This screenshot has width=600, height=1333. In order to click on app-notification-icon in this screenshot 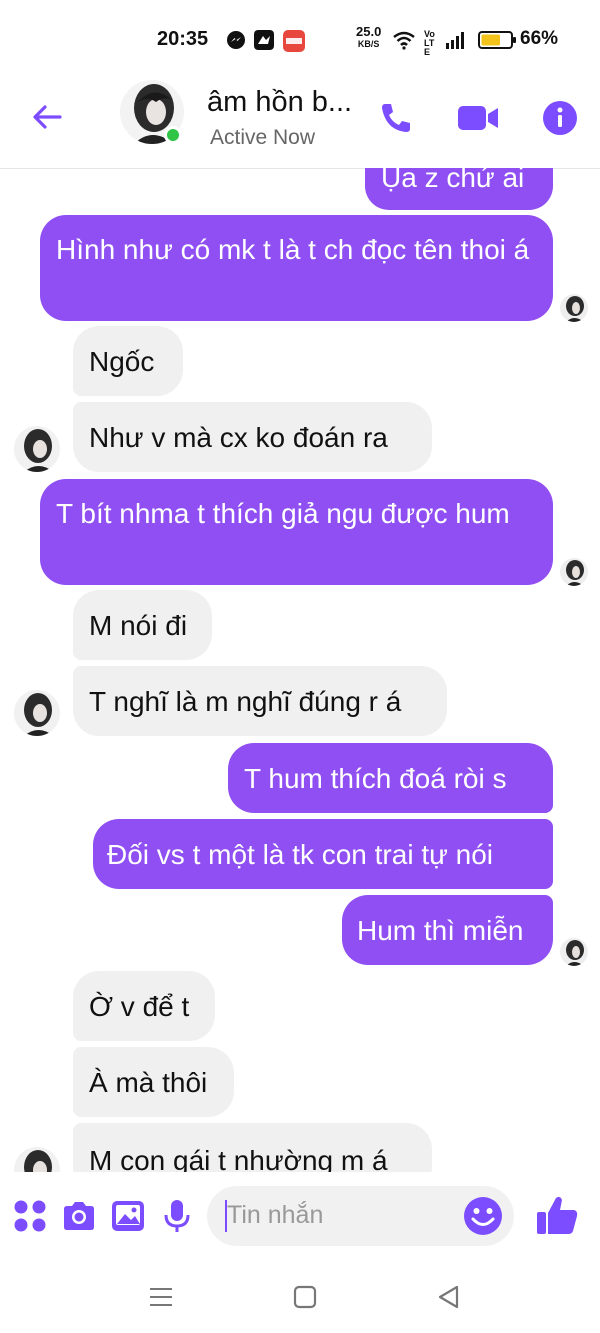, I will do `click(264, 40)`.